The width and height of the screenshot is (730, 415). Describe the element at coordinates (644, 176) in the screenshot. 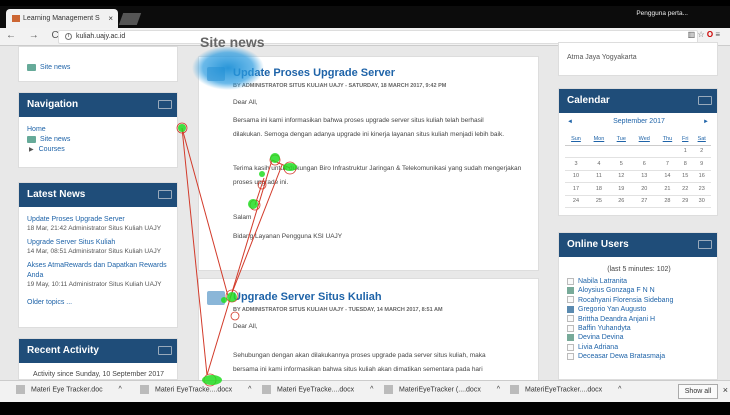

I see `calendar-day: 13` at that location.